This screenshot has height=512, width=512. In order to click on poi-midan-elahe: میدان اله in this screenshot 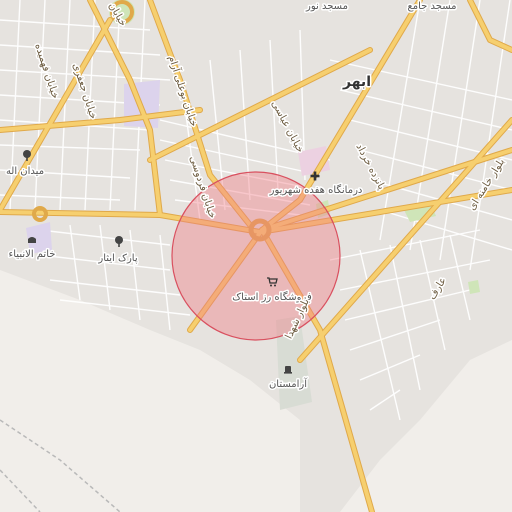, I will do `click(25, 171)`.